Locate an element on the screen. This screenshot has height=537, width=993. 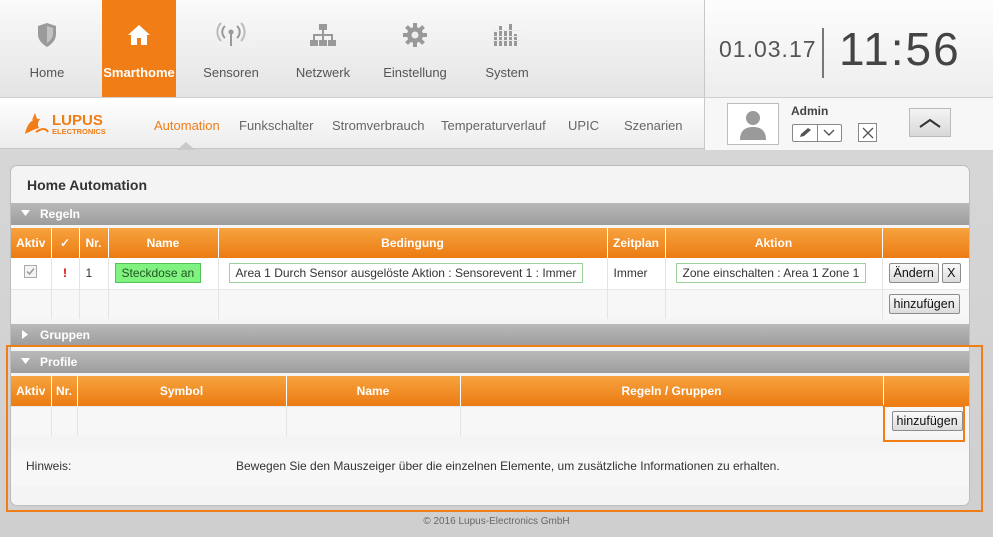
triangle-down-icon is located at coordinates (25, 213).